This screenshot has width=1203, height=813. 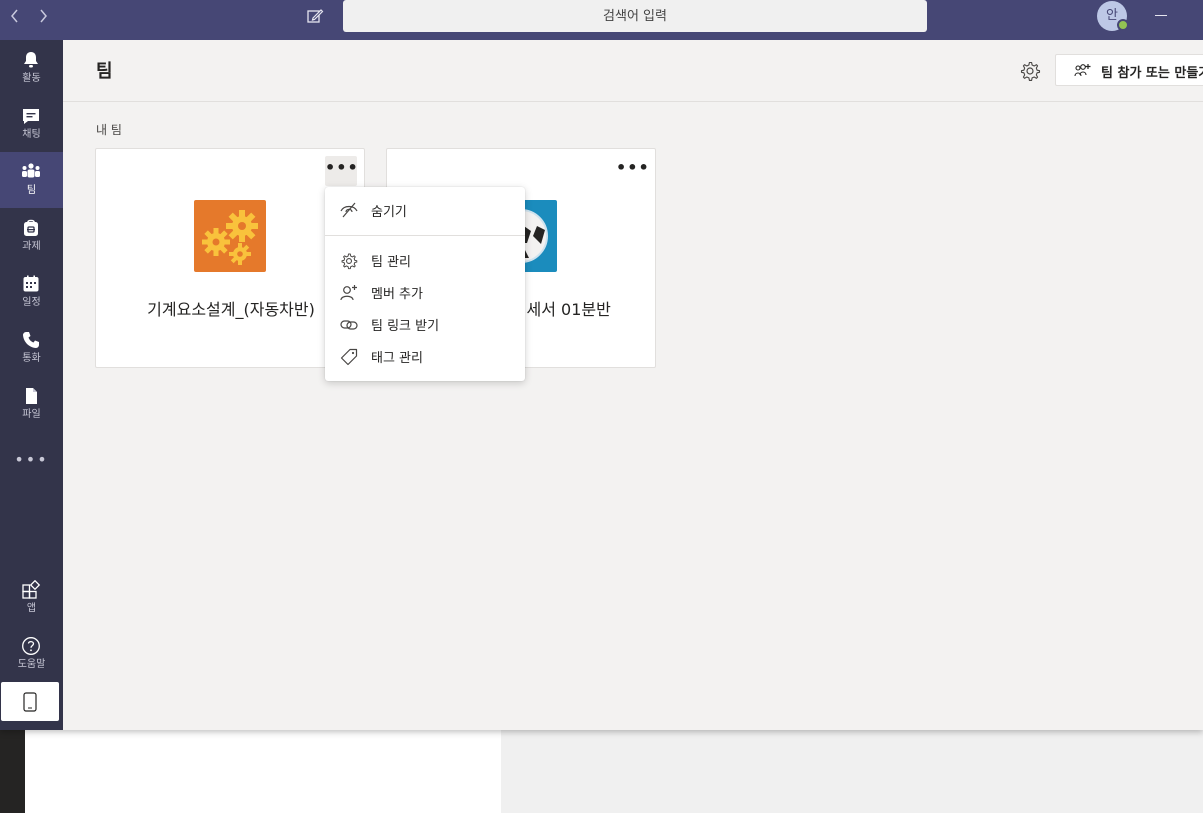 What do you see at coordinates (109, 130) in the screenshot?
I see `section-label-my-teams: 내 팀` at bounding box center [109, 130].